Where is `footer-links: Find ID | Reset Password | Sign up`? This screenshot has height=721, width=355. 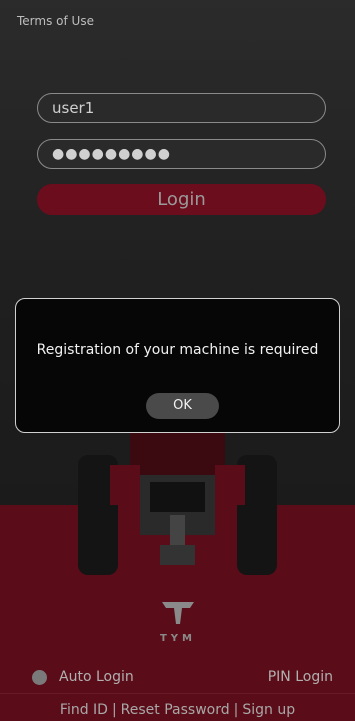
footer-links: Find ID | Reset Password | Sign up is located at coordinates (177, 710).